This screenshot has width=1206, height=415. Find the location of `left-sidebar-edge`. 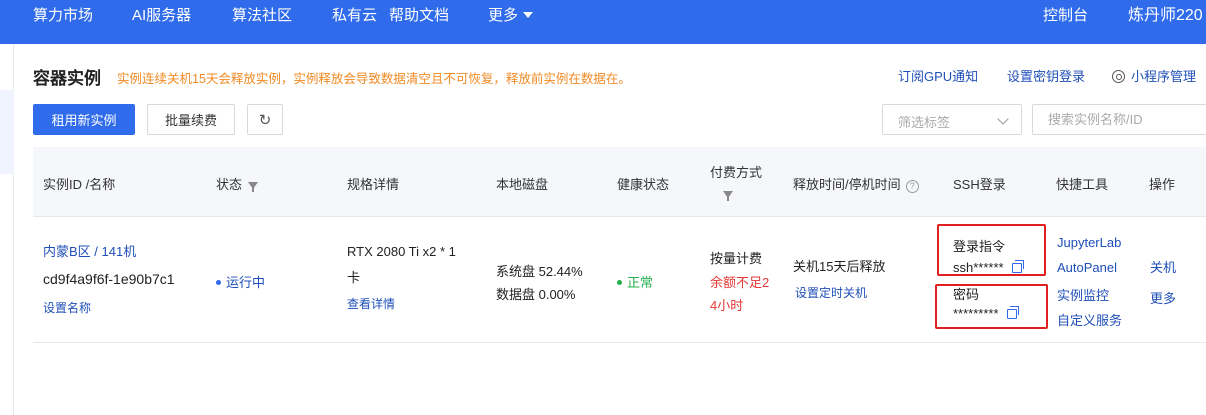

left-sidebar-edge is located at coordinates (7, 229).